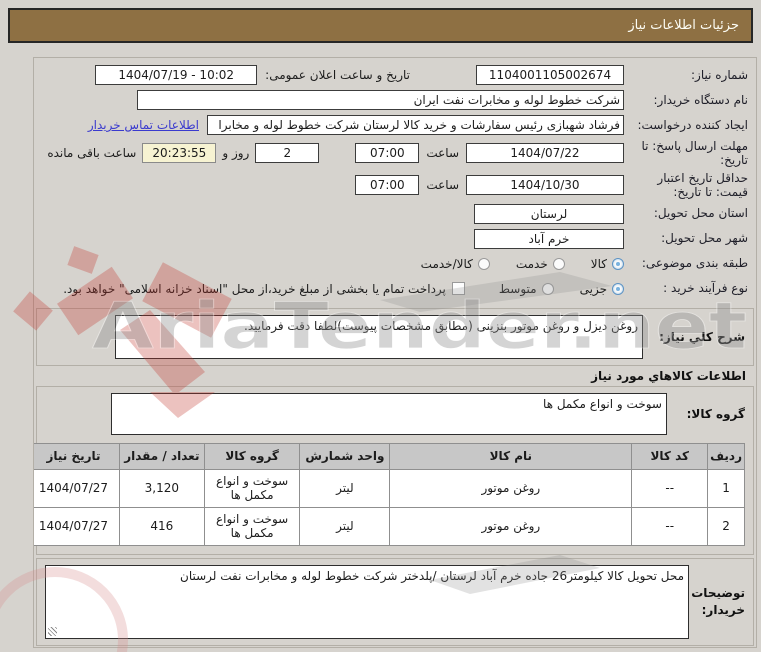  What do you see at coordinates (161, 456) in the screenshot?
I see `col-qty: تعداد / مقدار` at bounding box center [161, 456].